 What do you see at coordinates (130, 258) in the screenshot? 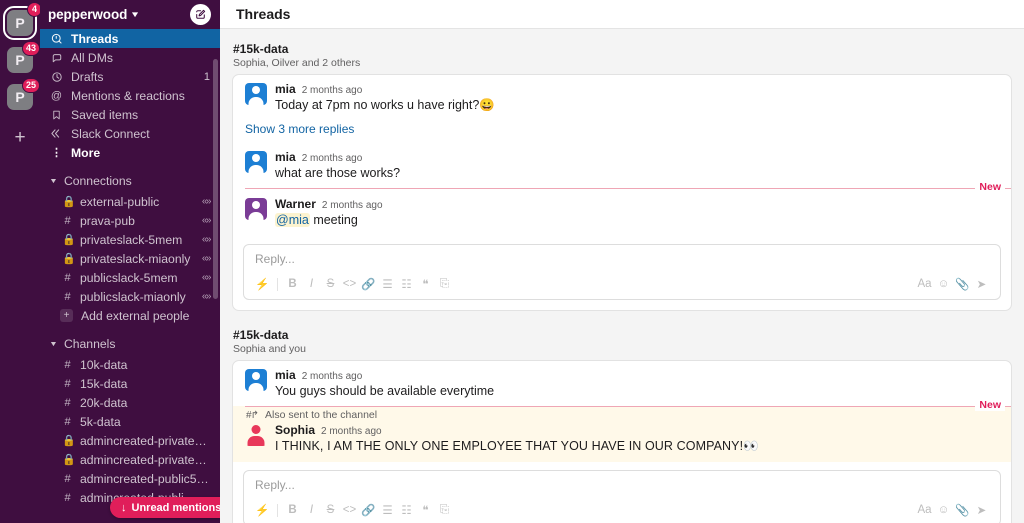
I see `sidebar-channel-privateslack-miaonly: 🔒 privateslack-miaonly «»` at bounding box center [130, 258].